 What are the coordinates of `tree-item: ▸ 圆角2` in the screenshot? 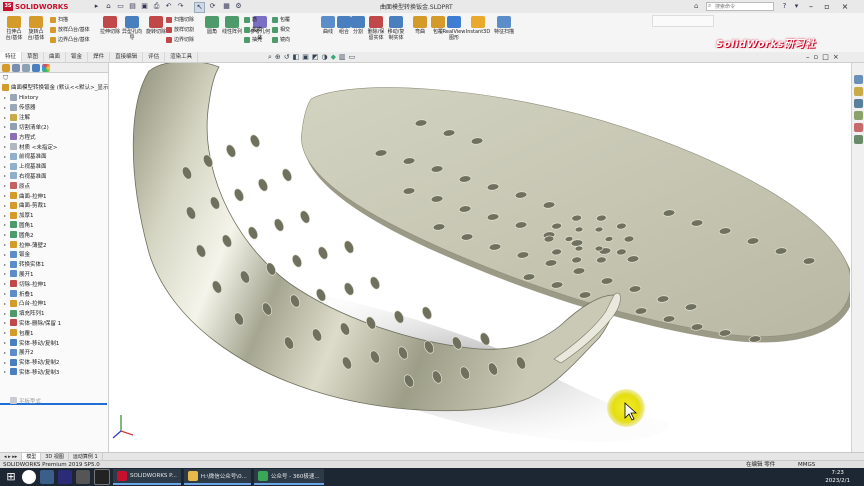 It's located at (19, 234).